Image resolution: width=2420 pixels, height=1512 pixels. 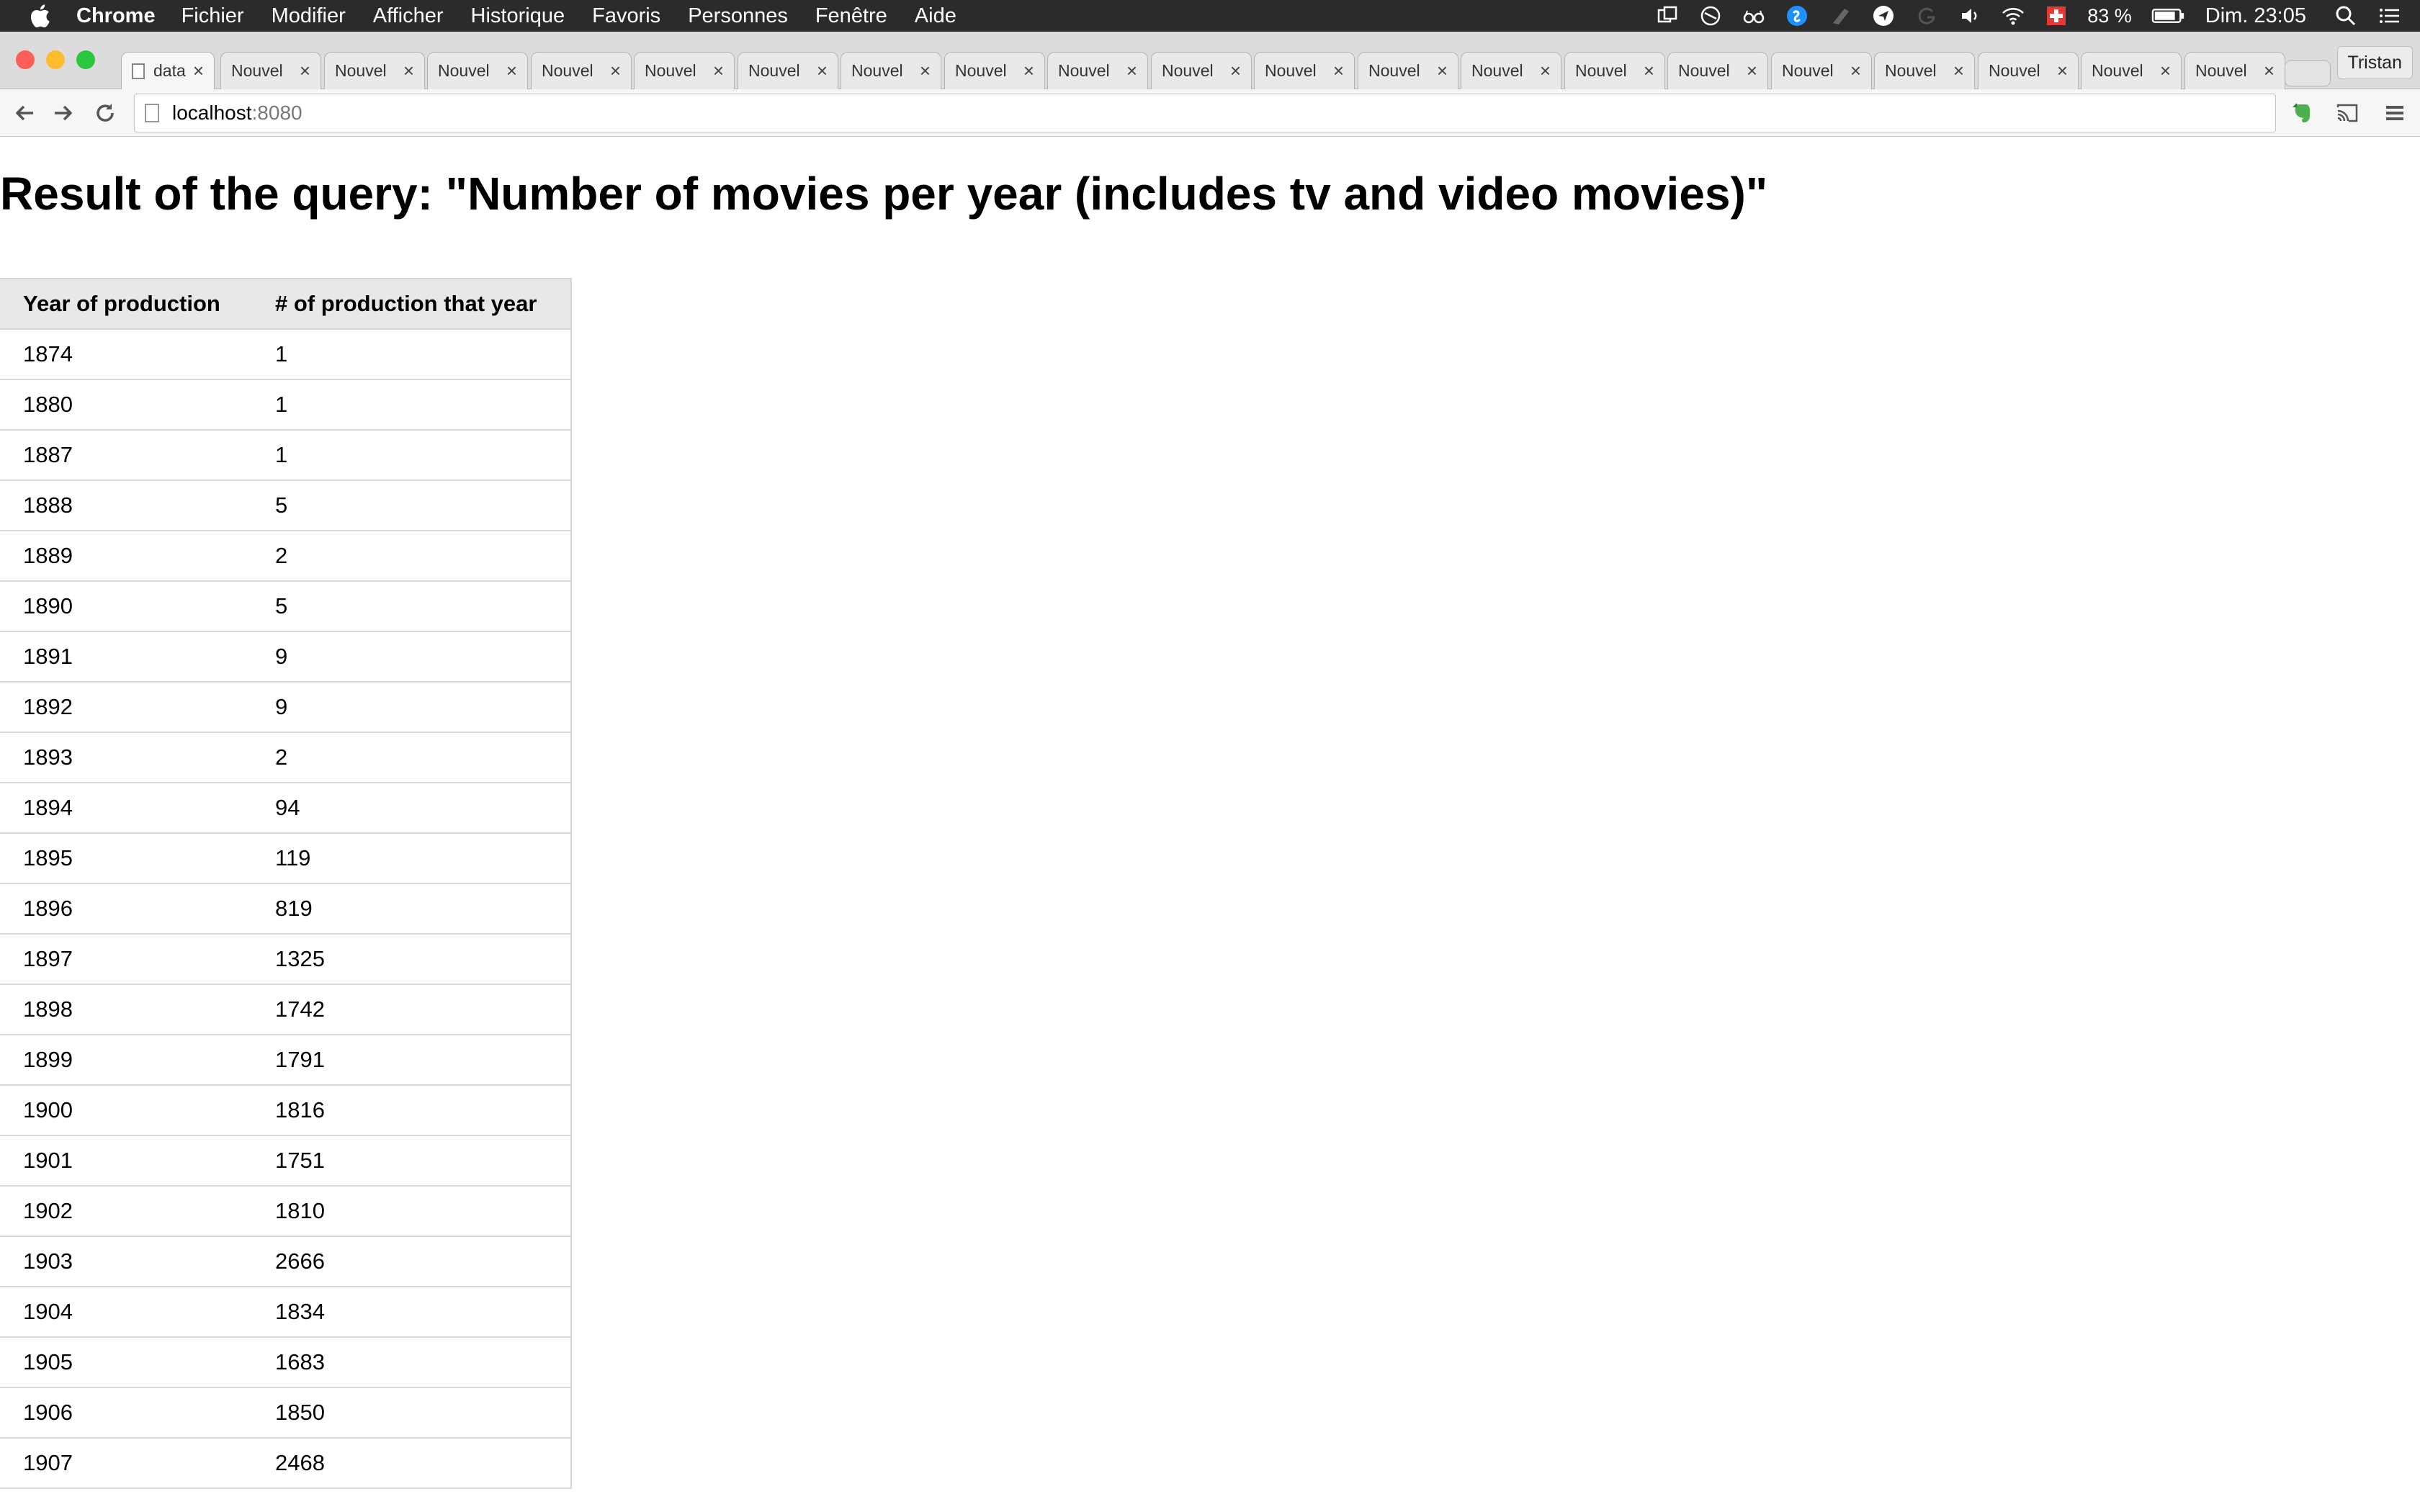 I want to click on cell-year: 1901, so click(x=126, y=1161).